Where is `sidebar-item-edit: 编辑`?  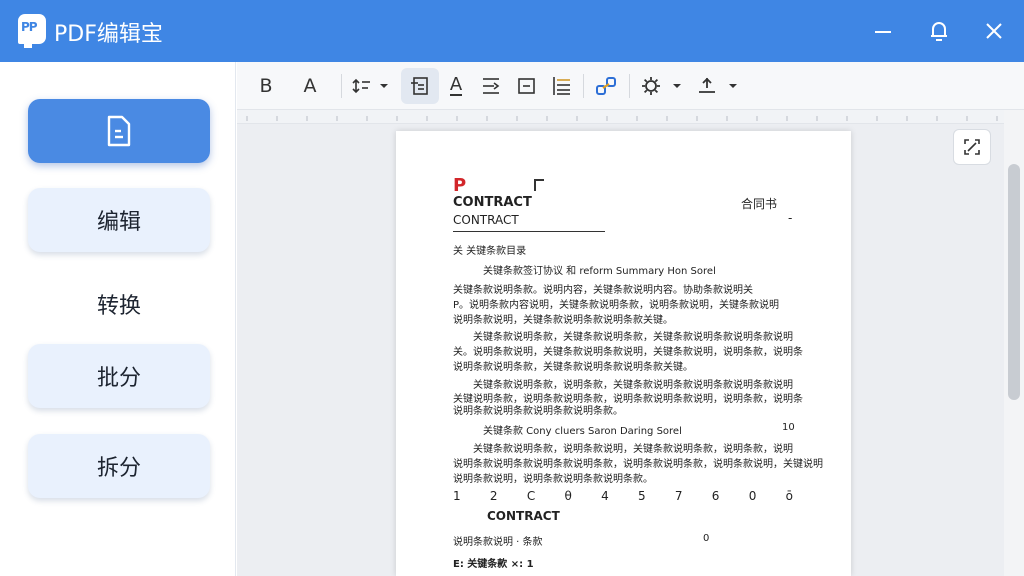 sidebar-item-edit: 编辑 is located at coordinates (119, 220).